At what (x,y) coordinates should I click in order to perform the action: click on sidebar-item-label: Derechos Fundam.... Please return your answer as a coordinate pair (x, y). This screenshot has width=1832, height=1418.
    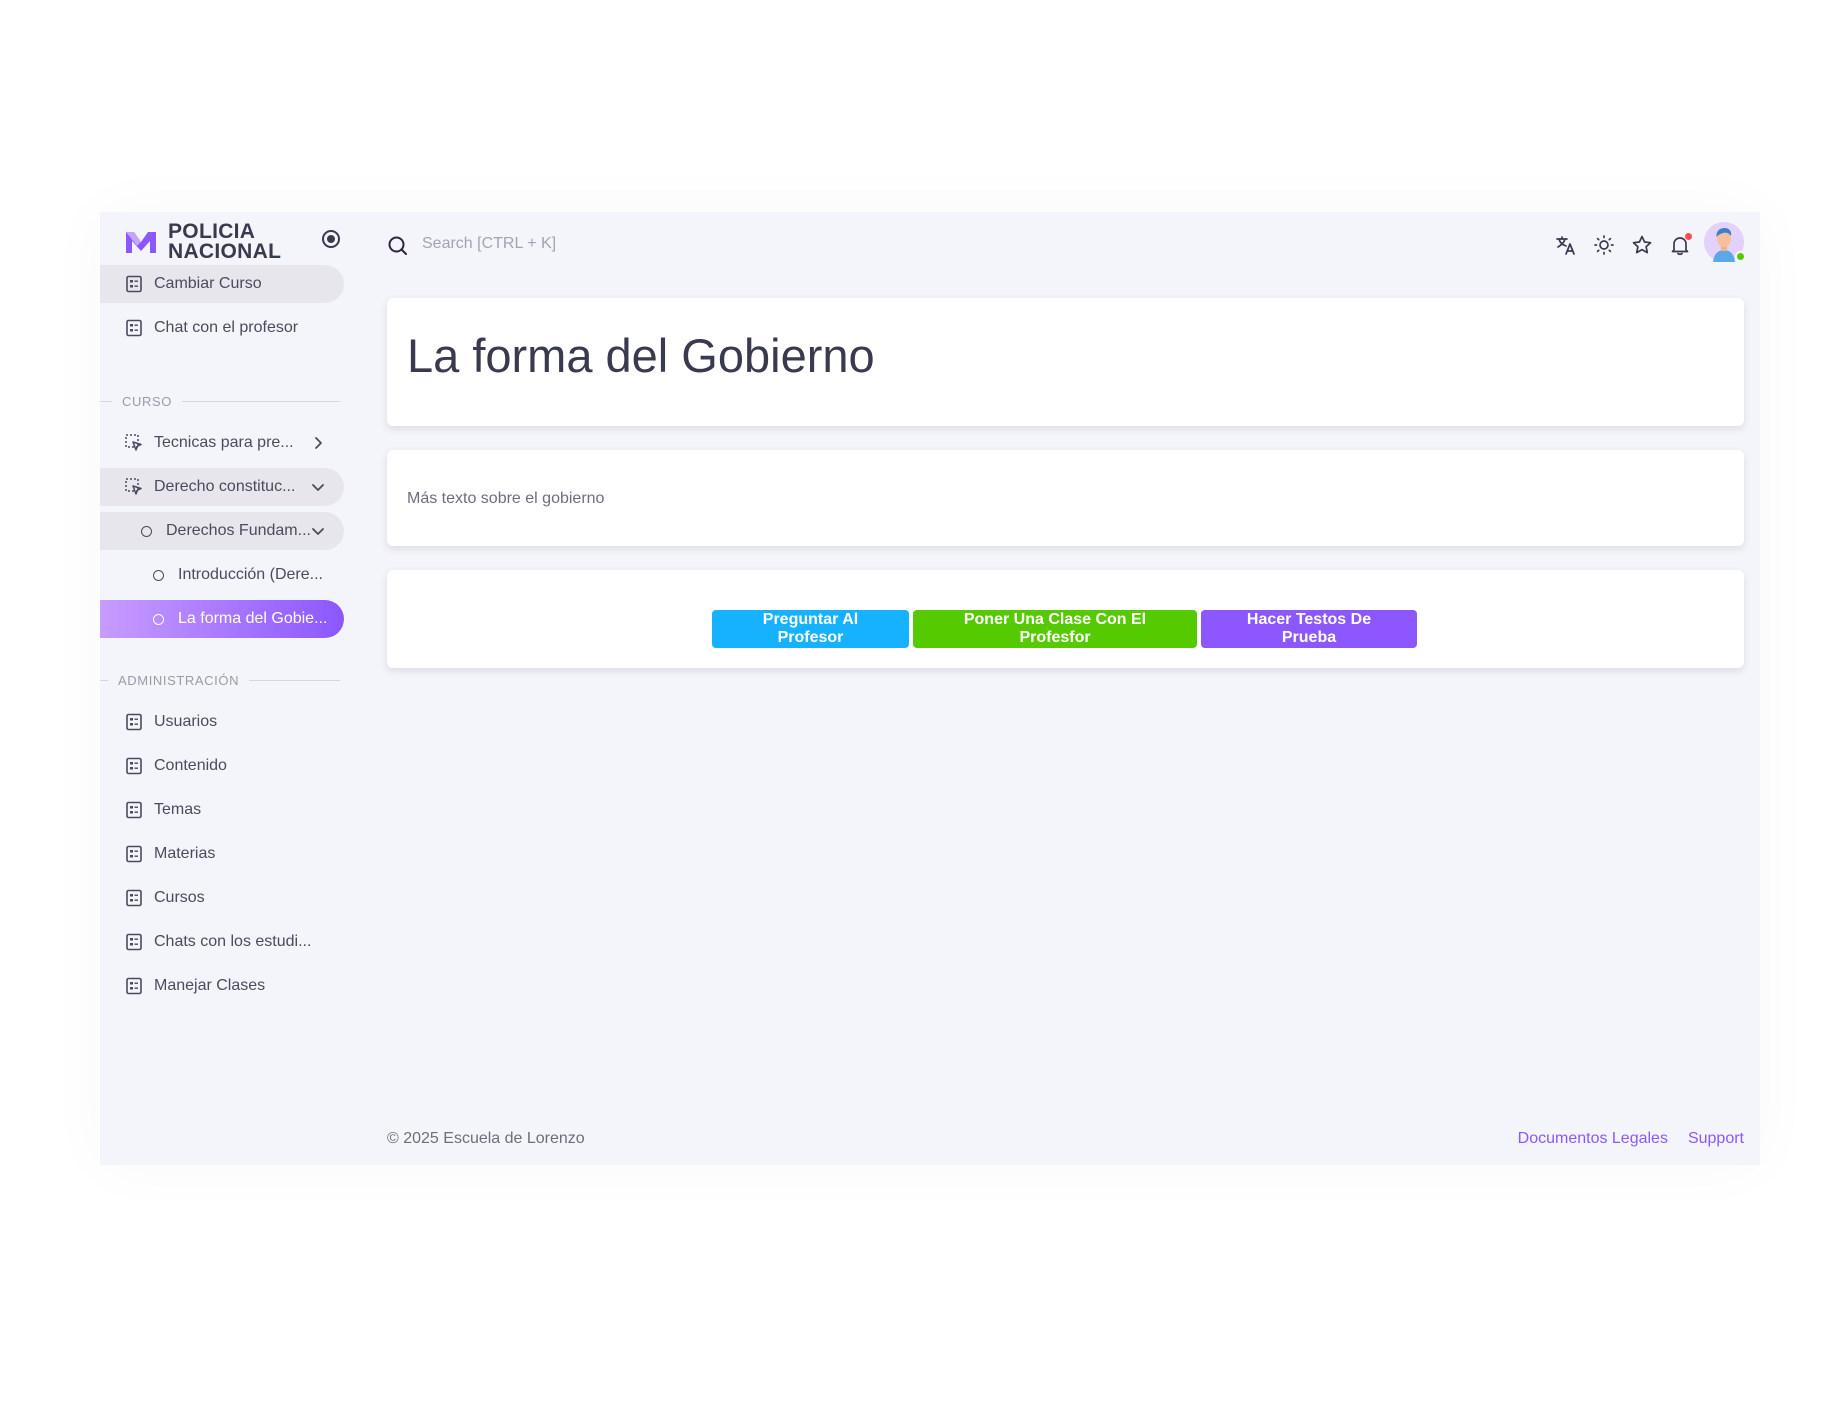
    Looking at the image, I should click on (238, 530).